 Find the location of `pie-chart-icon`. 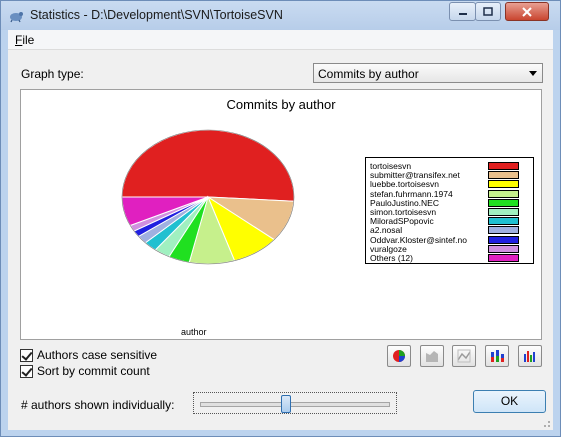

pie-chart-icon is located at coordinates (399, 356).